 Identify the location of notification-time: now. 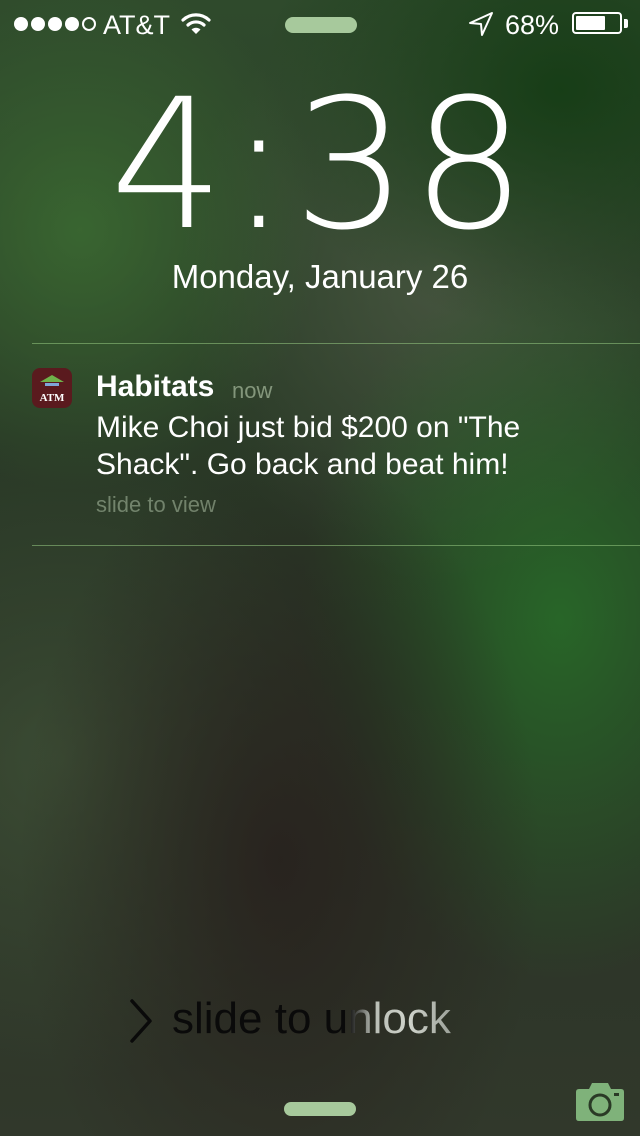
(252, 390).